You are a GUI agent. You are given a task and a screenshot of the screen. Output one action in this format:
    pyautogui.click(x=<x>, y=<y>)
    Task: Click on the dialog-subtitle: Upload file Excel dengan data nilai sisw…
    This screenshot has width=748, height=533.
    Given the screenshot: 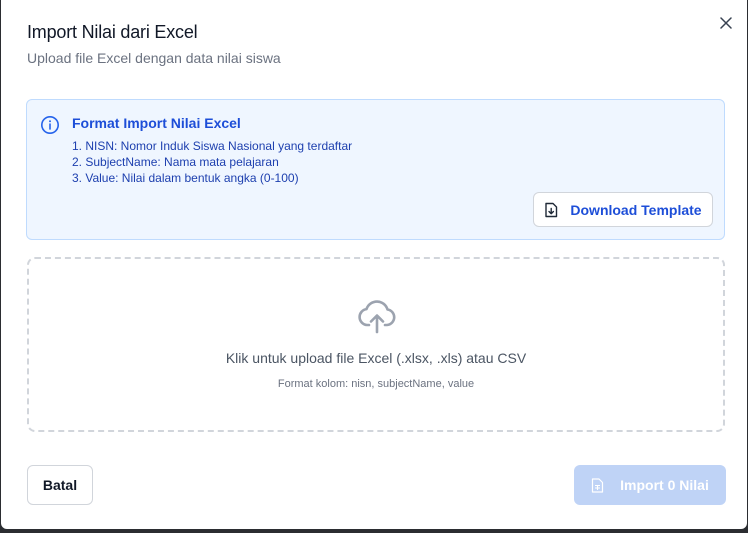 What is the action you would take?
    pyautogui.click(x=154, y=58)
    